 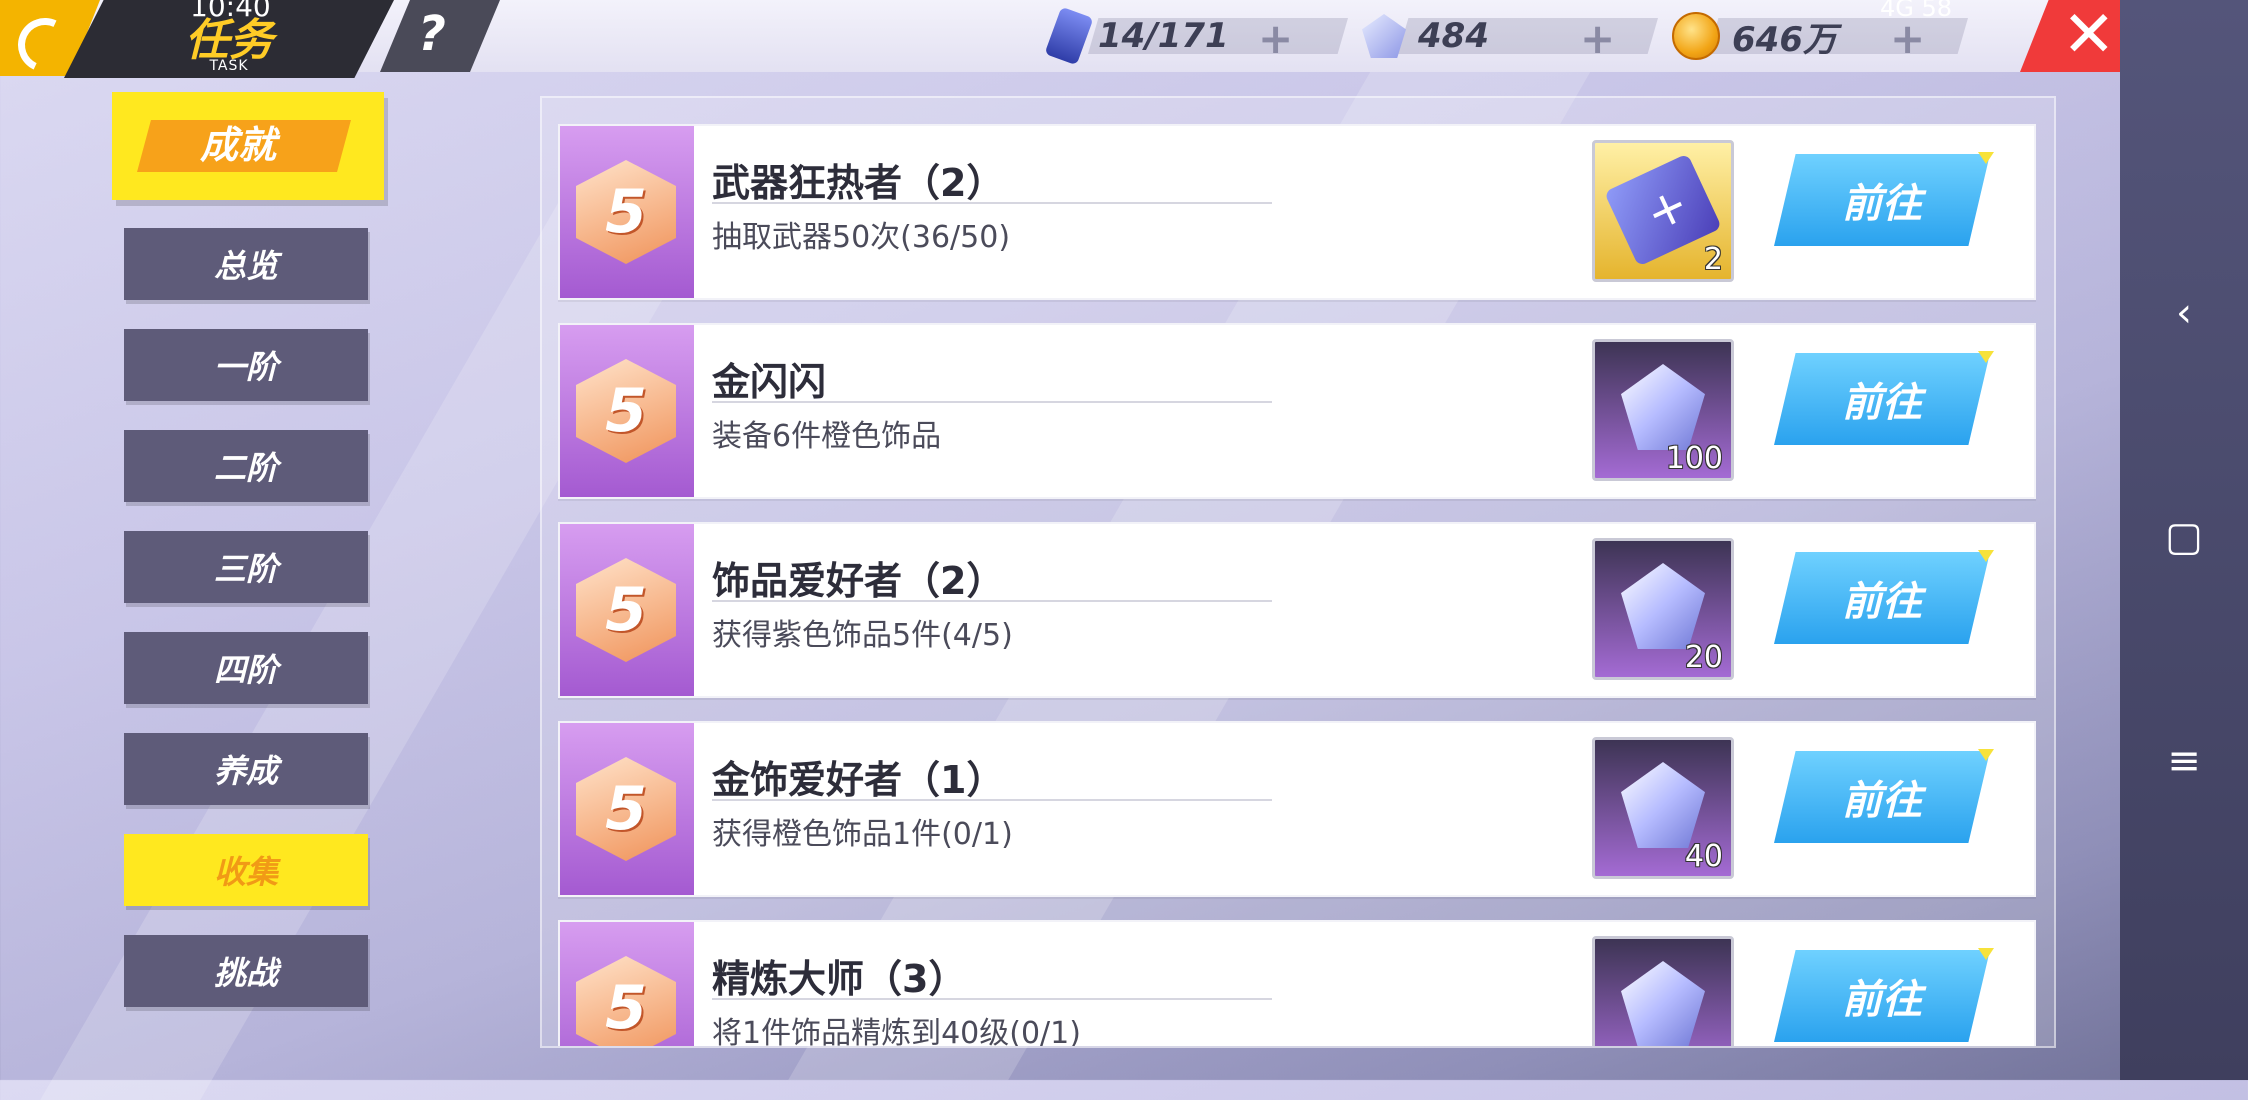 What do you see at coordinates (1297, 411) in the screenshot?
I see `task-card: 5 金闪闪 装备6件橙色饰品 100 前往` at bounding box center [1297, 411].